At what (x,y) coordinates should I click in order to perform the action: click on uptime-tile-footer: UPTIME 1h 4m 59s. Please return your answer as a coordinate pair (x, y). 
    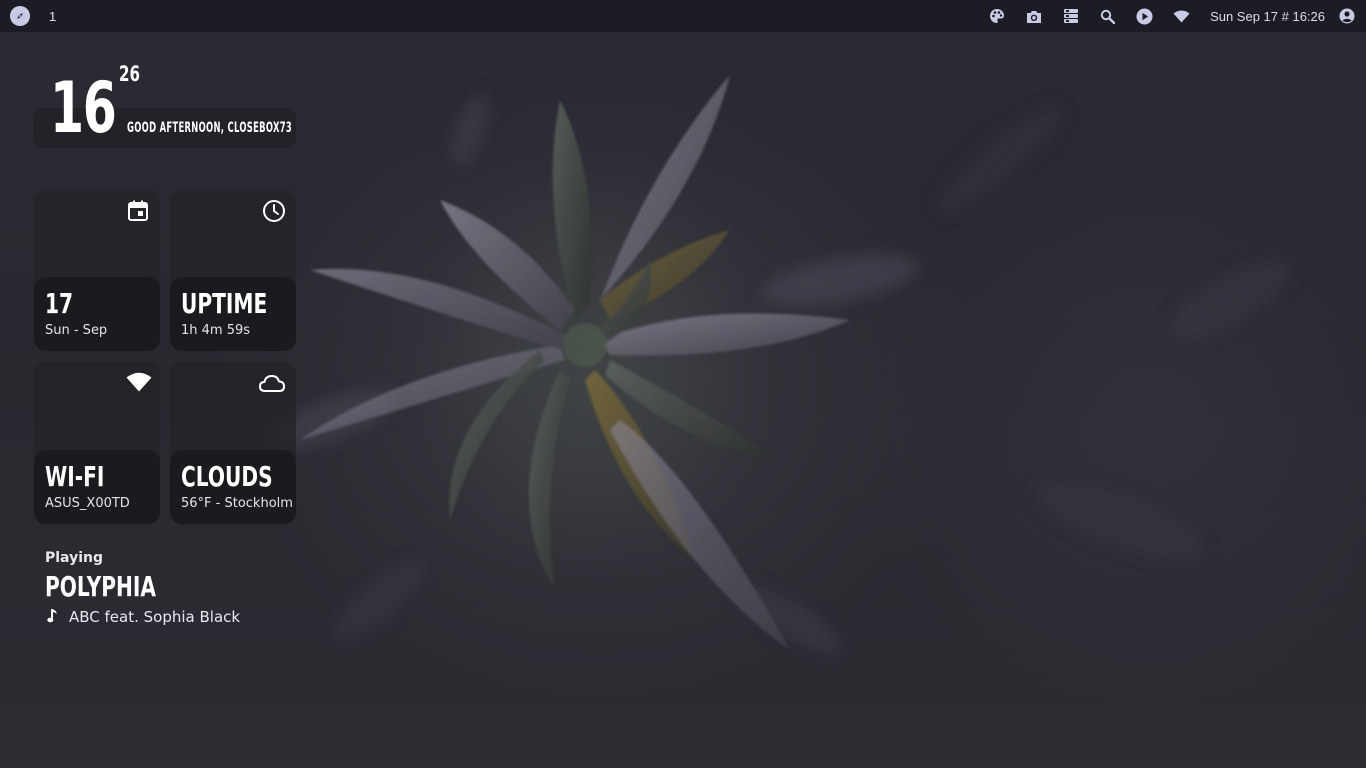
    Looking at the image, I should click on (233, 314).